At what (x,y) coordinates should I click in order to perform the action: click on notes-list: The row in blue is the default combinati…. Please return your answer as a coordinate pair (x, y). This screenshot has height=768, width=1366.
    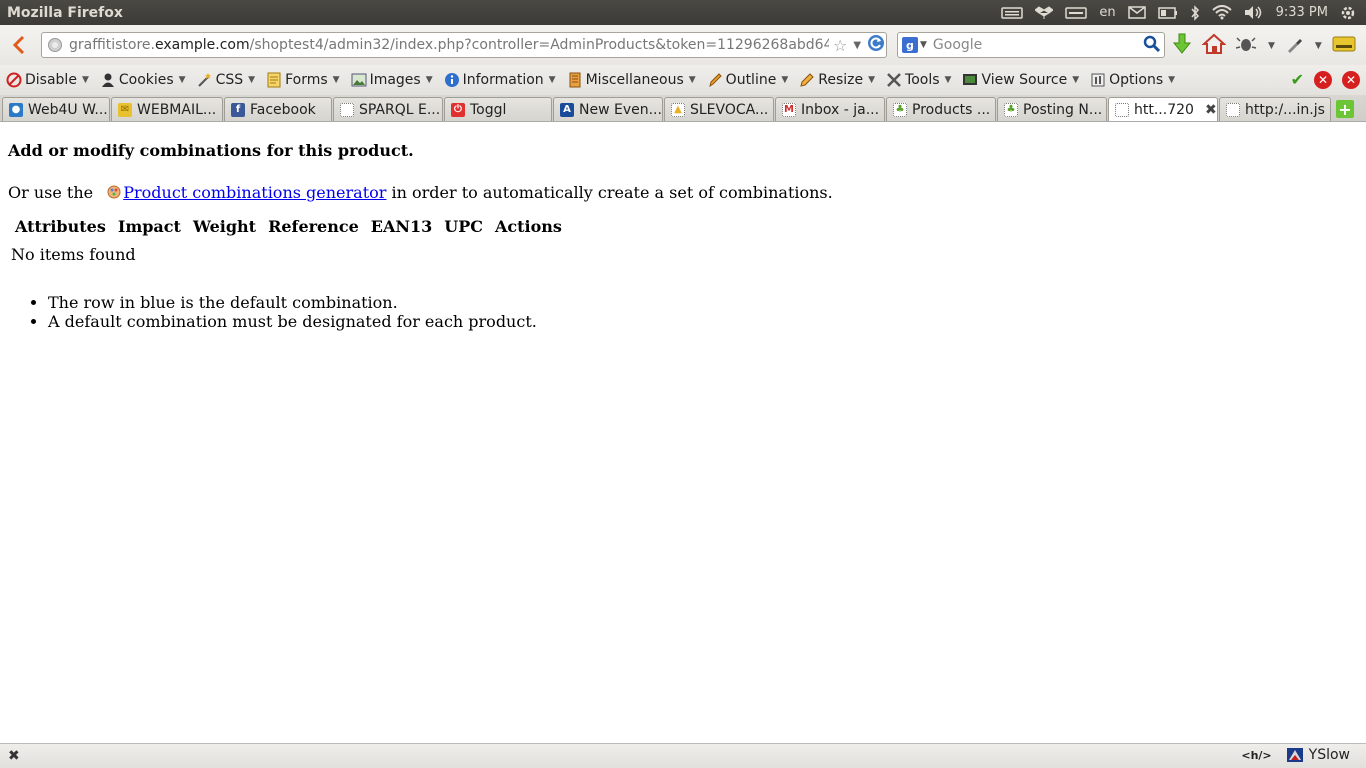
    Looking at the image, I should click on (292, 312).